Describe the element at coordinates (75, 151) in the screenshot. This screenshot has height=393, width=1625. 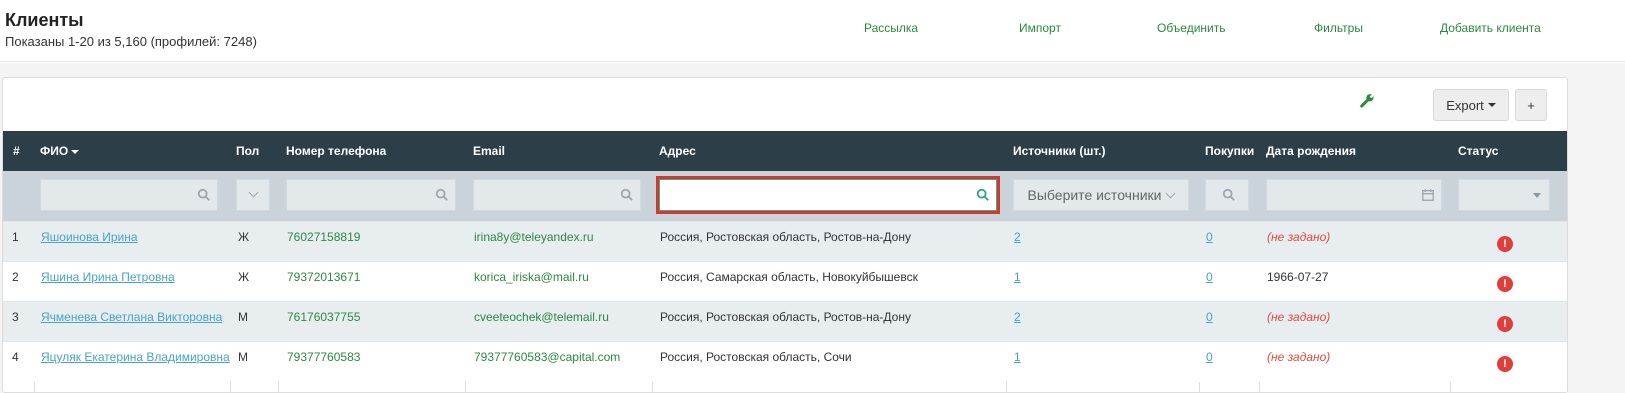
I see `sort-down-icon` at that location.